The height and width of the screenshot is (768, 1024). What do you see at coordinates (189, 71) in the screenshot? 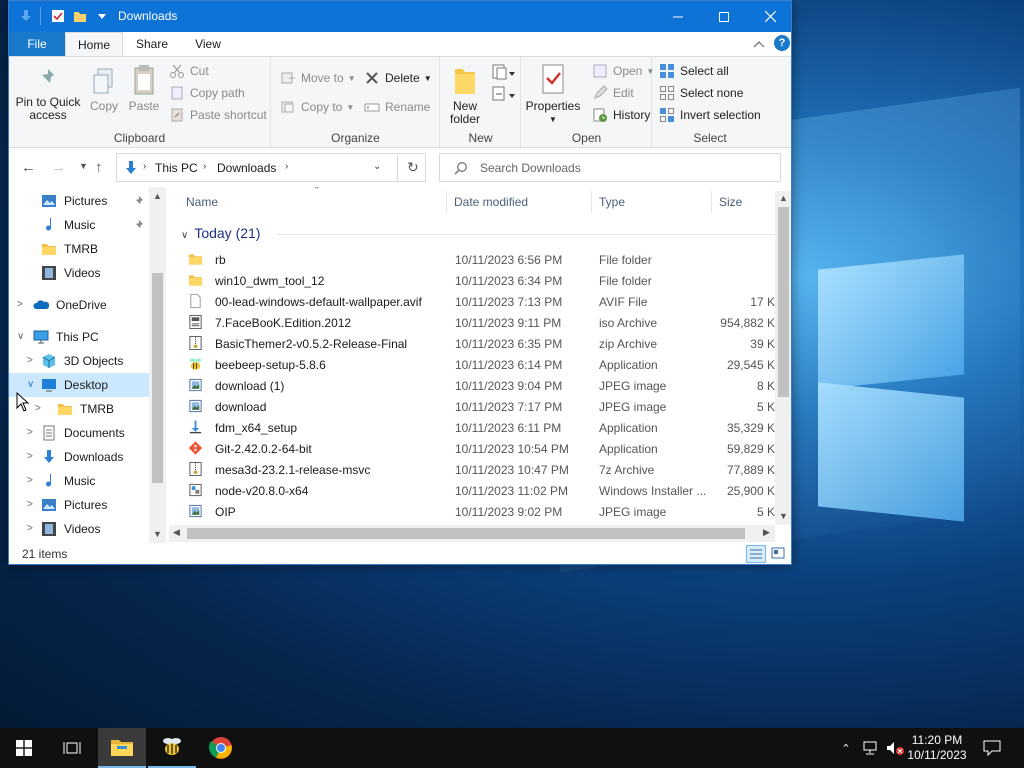
I see `cut-button: Cut` at bounding box center [189, 71].